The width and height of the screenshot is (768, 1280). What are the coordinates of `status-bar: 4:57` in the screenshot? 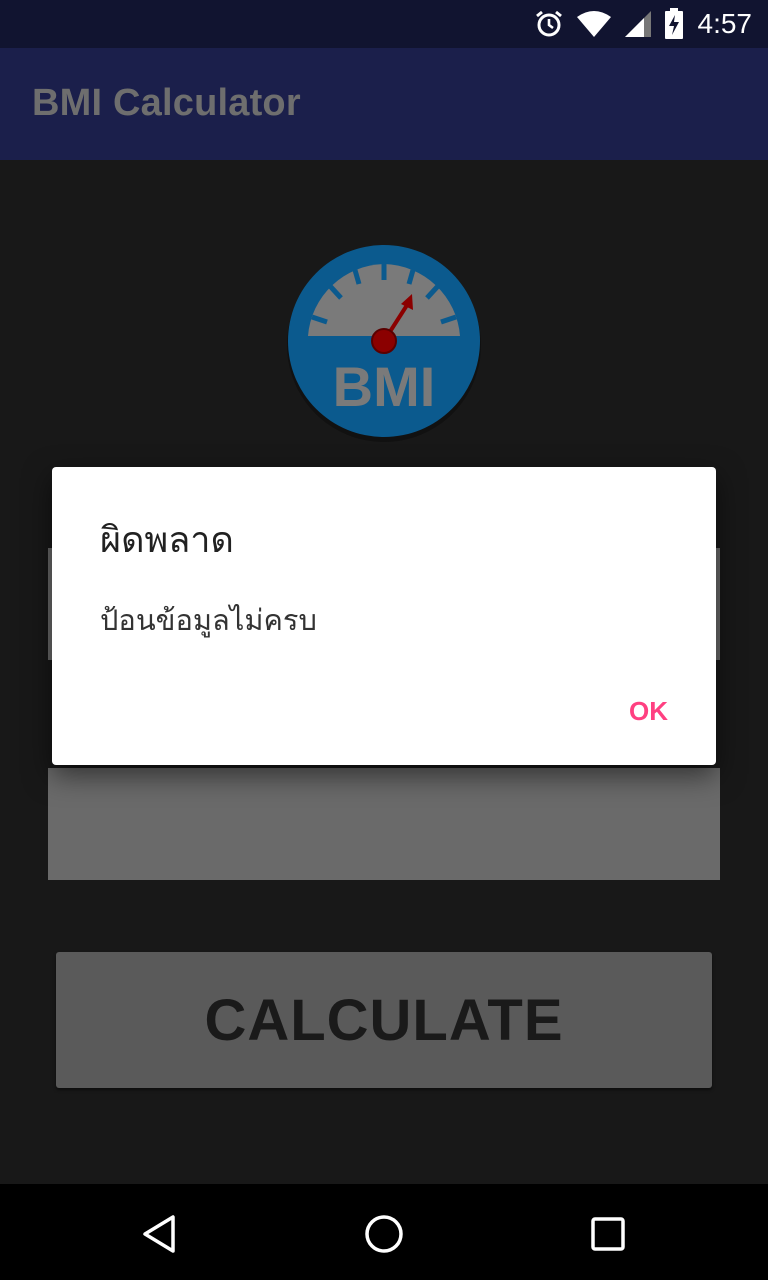 It's located at (384, 24).